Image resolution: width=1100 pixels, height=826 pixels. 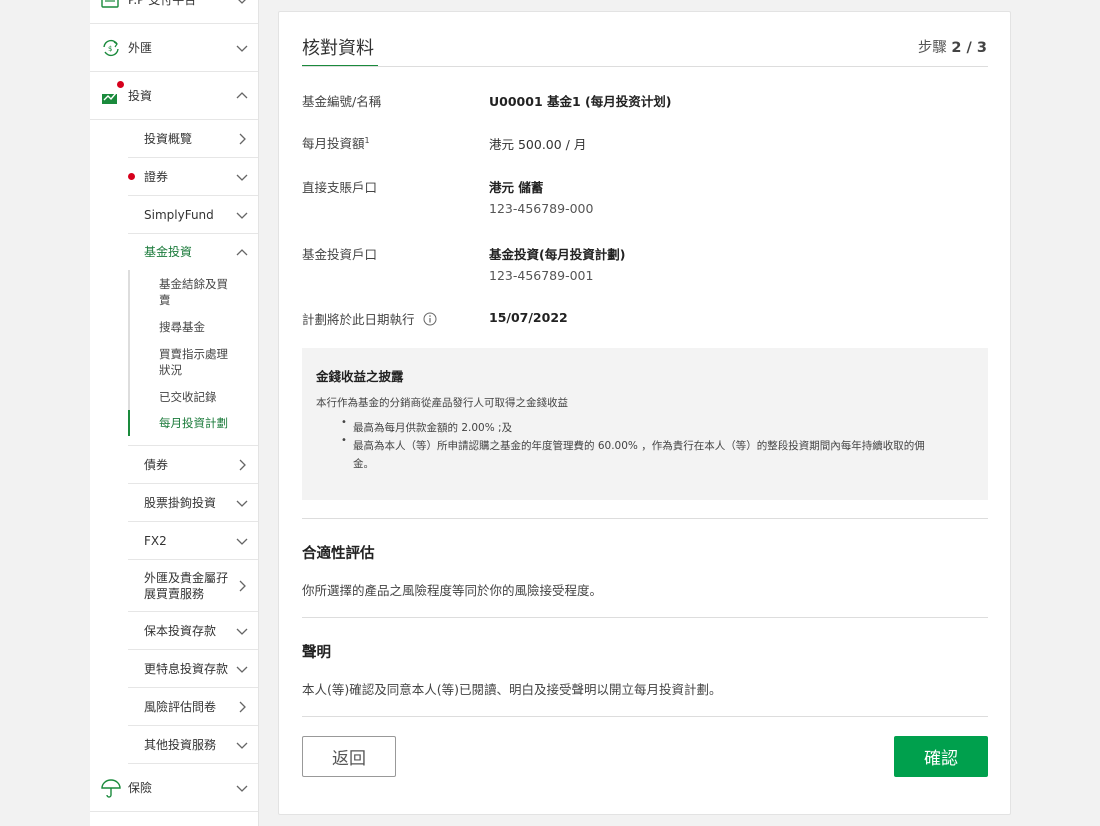 What do you see at coordinates (140, 48) in the screenshot?
I see `sidebar-item-label: 外匯` at bounding box center [140, 48].